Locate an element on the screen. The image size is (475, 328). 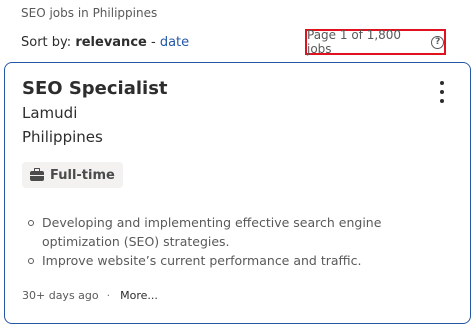
sort-date-link: date is located at coordinates (174, 42).